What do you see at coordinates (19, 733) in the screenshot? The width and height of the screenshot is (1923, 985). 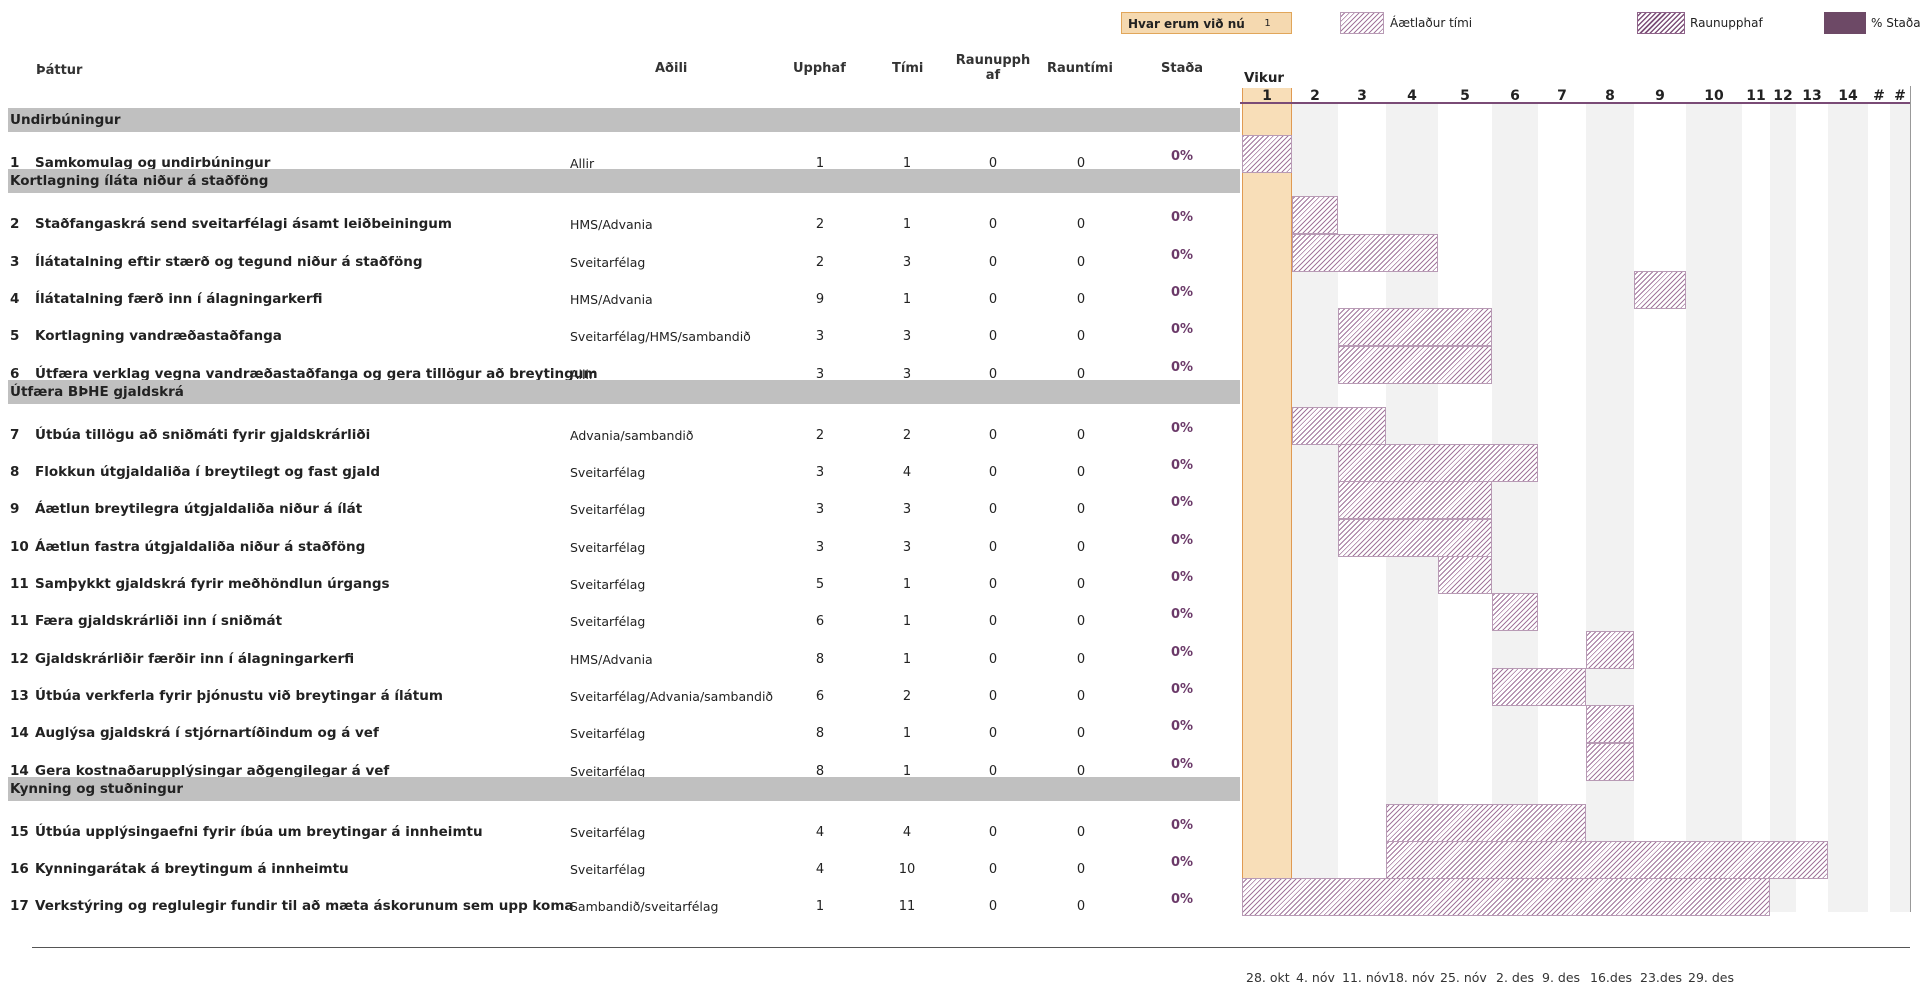 I see `task-number: 14` at bounding box center [19, 733].